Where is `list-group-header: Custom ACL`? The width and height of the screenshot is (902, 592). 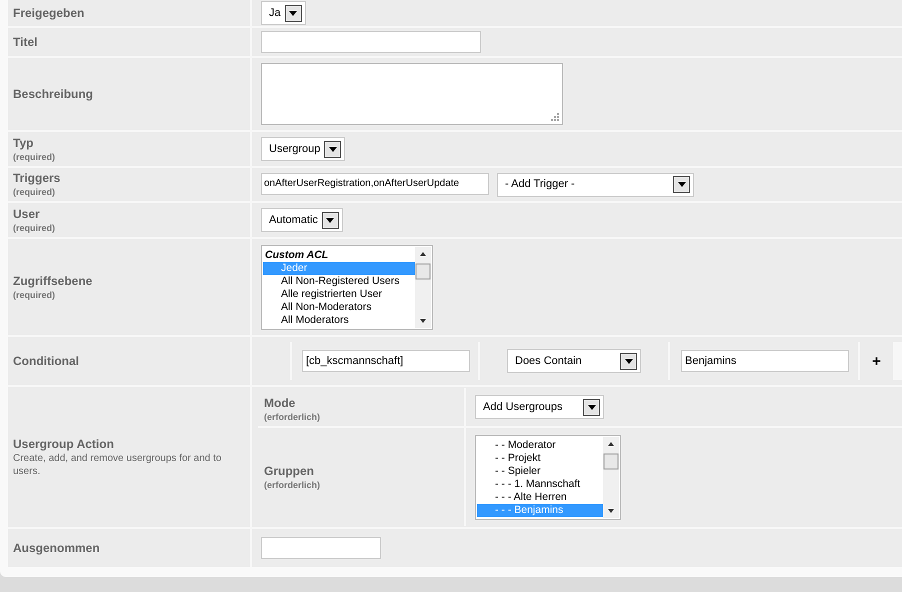 list-group-header: Custom ACL is located at coordinates (297, 255).